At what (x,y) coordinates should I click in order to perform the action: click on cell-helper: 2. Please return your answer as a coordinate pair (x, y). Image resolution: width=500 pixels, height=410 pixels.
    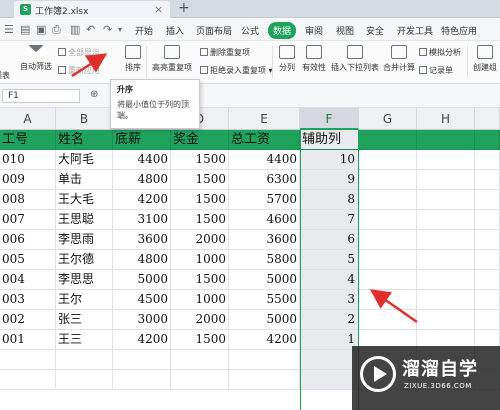
    Looking at the image, I should click on (329, 320).